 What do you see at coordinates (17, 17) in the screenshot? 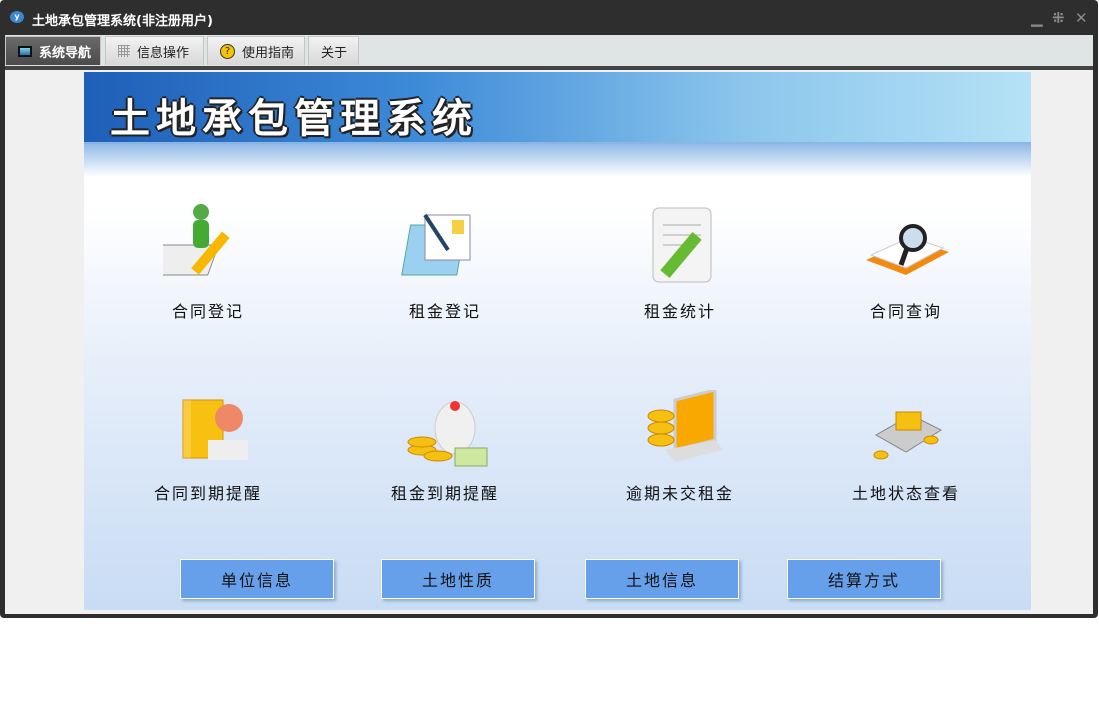
I see `app-logo-icon: y` at bounding box center [17, 17].